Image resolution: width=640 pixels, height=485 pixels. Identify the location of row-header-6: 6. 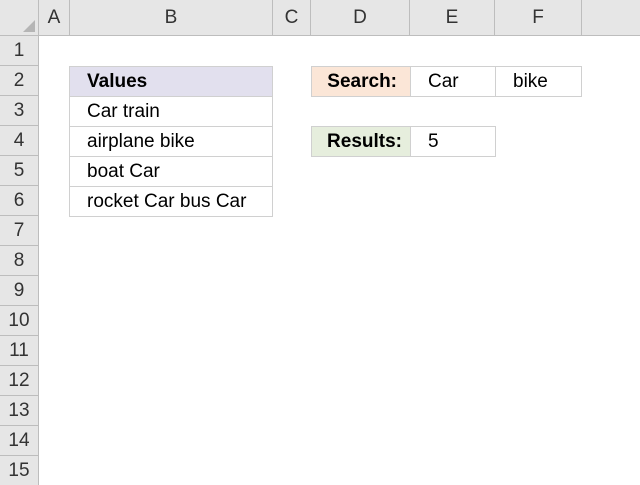
(19, 201).